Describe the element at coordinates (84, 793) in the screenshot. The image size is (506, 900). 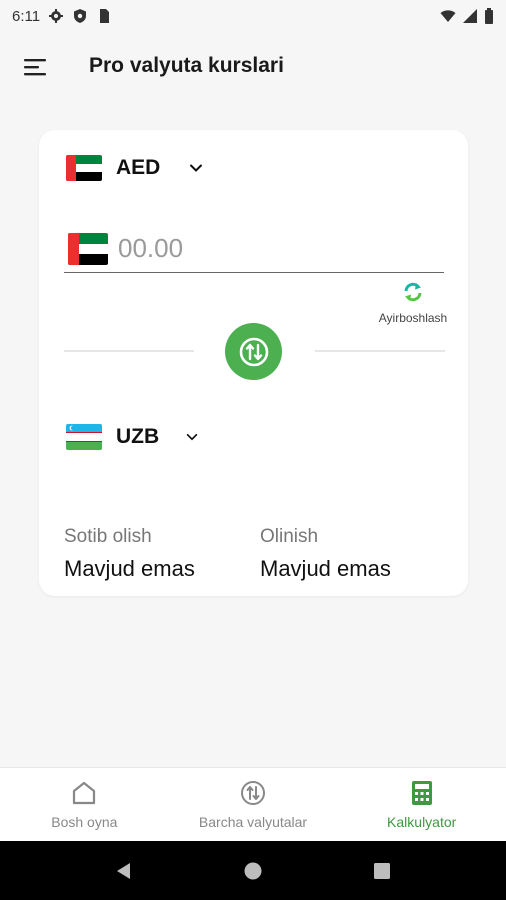
I see `home-icon` at that location.